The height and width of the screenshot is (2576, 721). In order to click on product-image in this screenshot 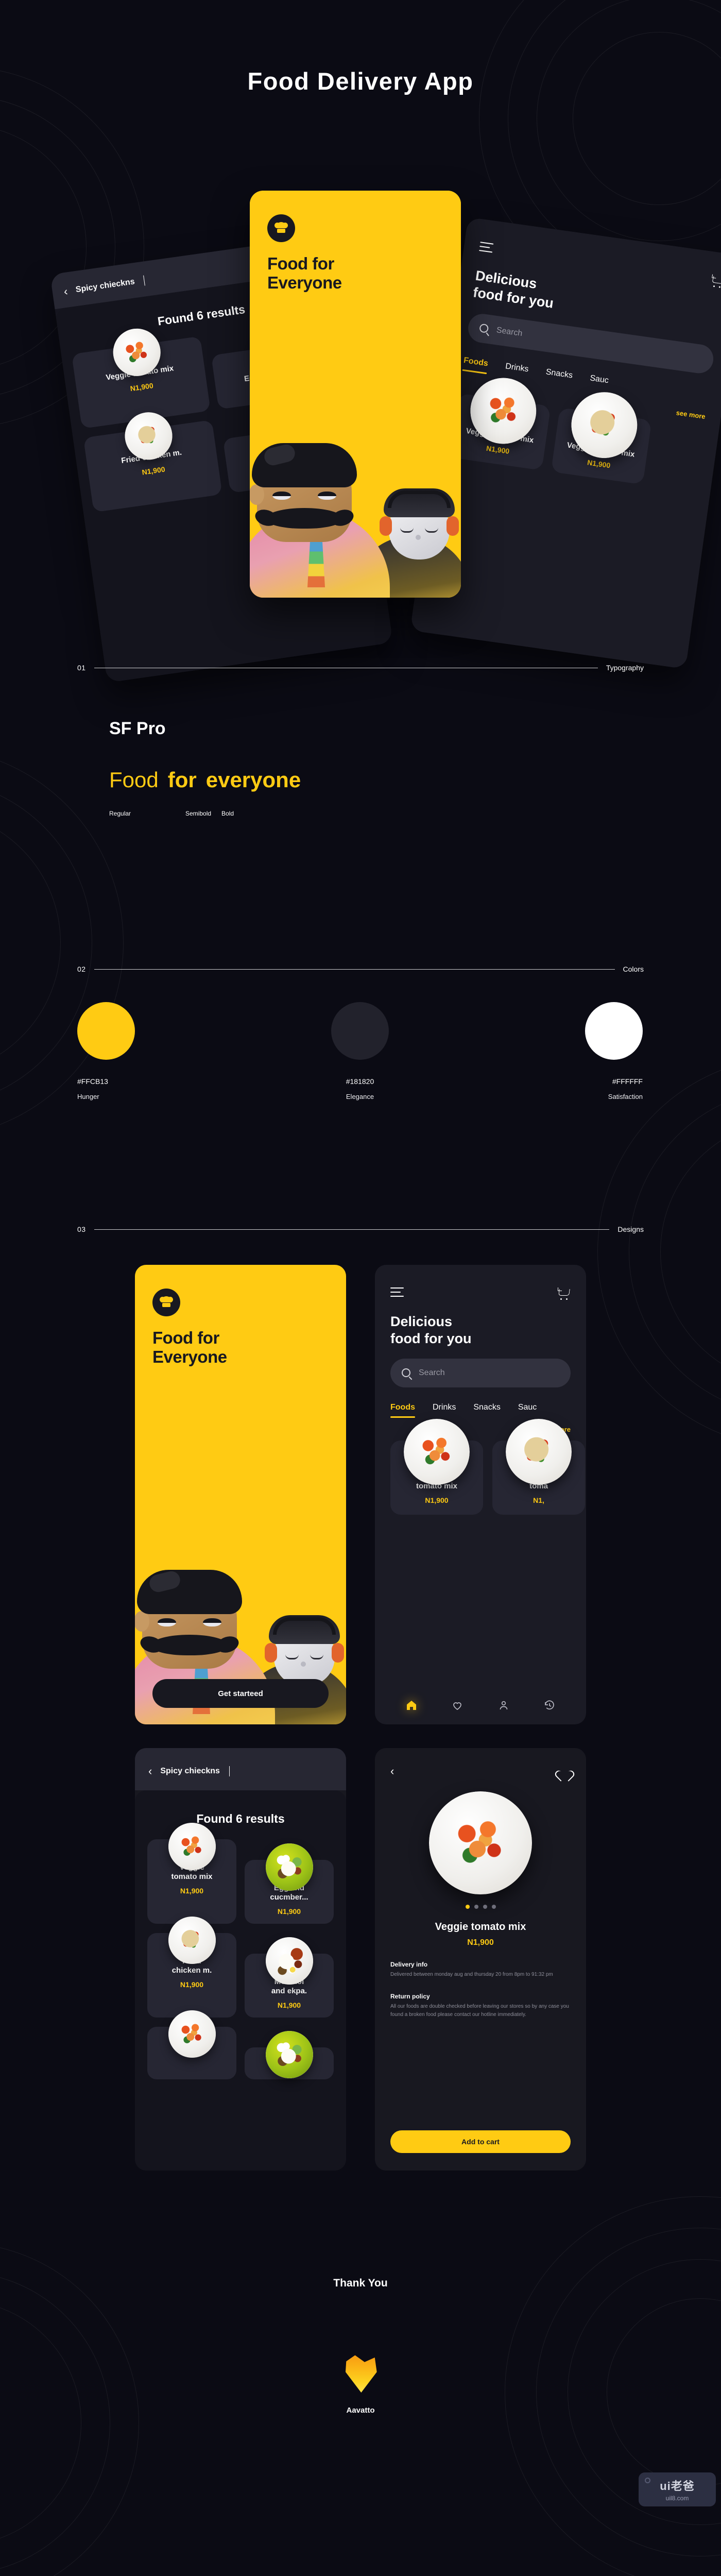, I will do `click(481, 1842)`.